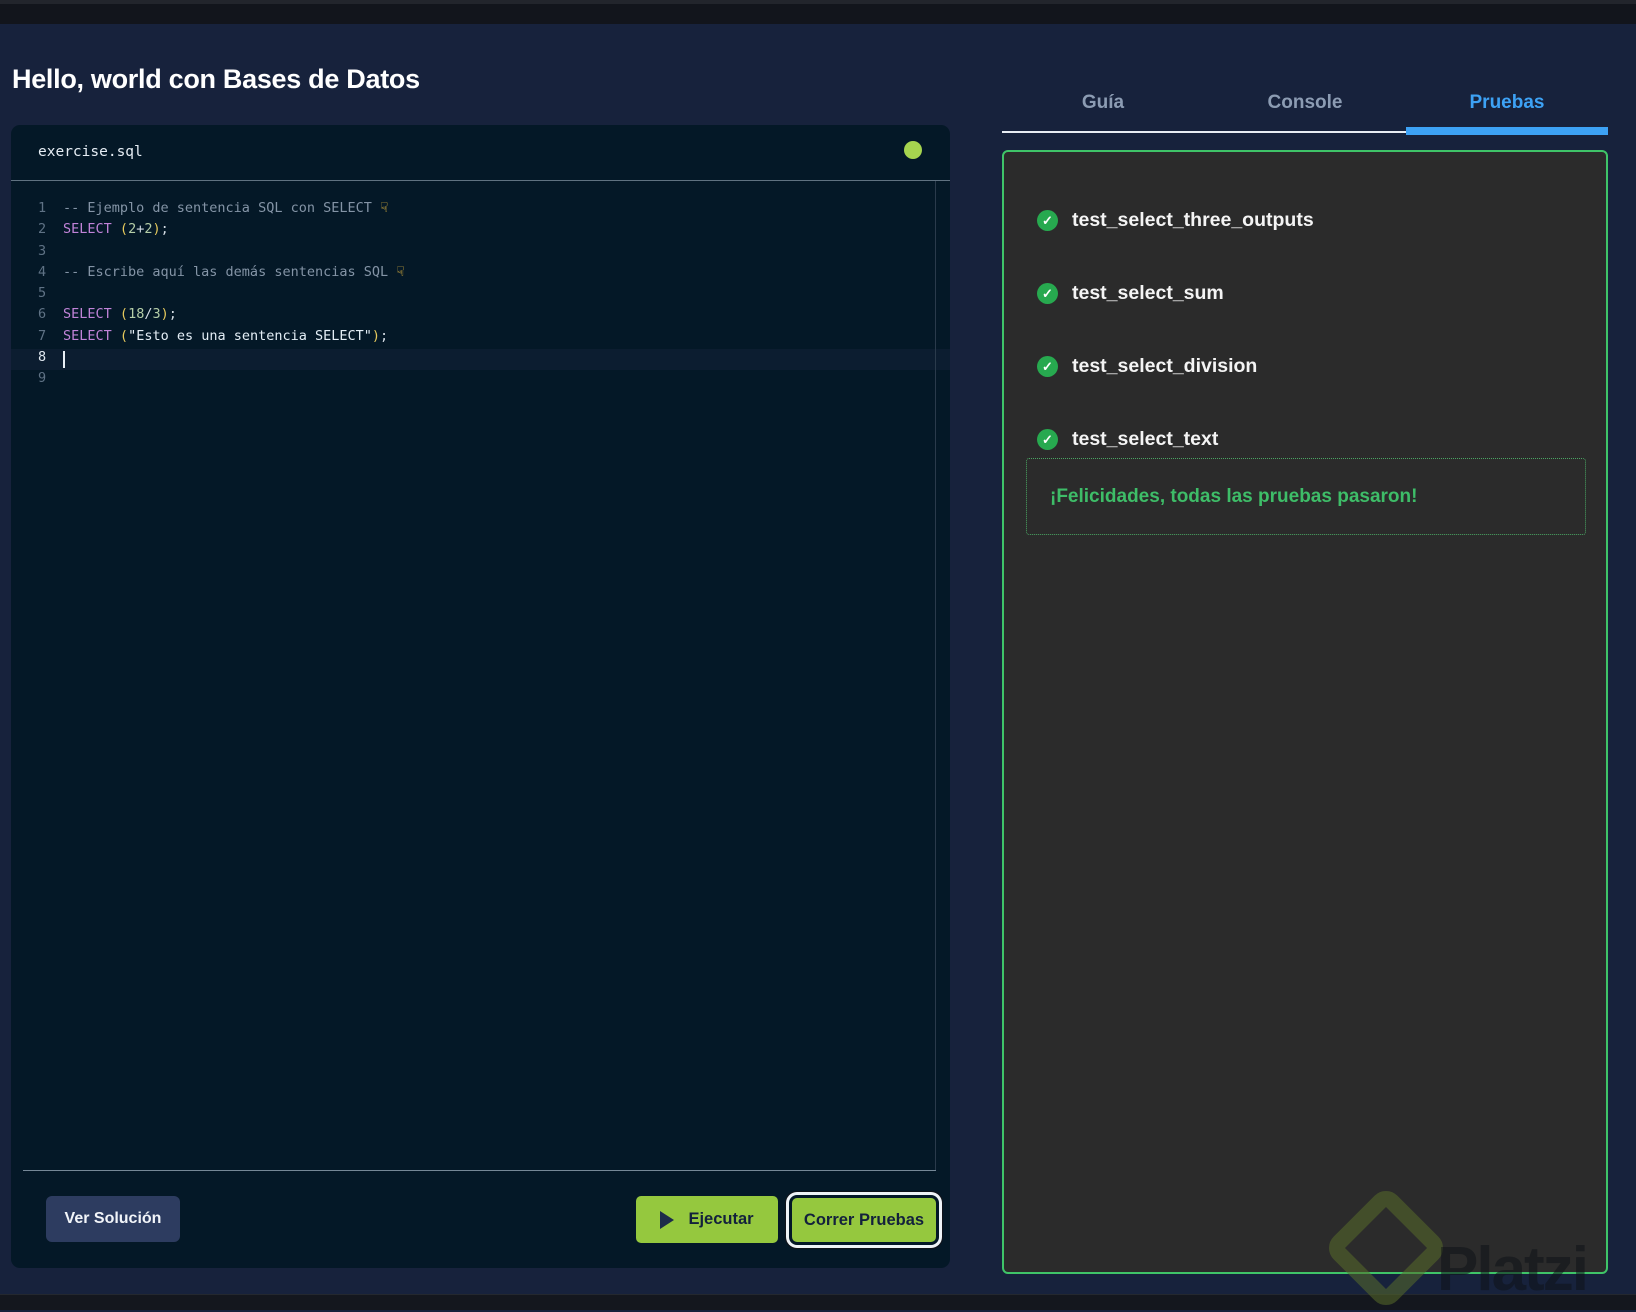 Image resolution: width=1636 pixels, height=1312 pixels. Describe the element at coordinates (1103, 107) in the screenshot. I see `tab-guia: Guía` at that location.